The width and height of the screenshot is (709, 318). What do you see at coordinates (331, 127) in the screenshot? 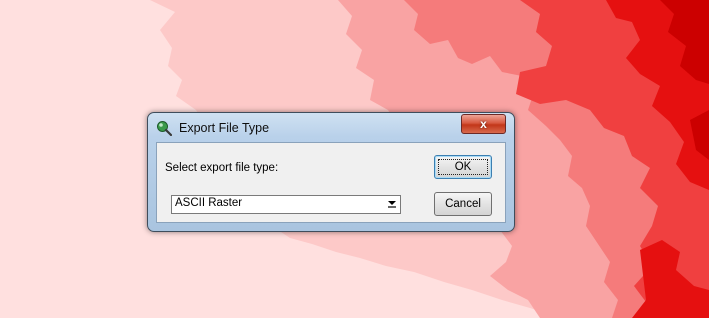
I see `dialog-titlebar: Export File Type x` at bounding box center [331, 127].